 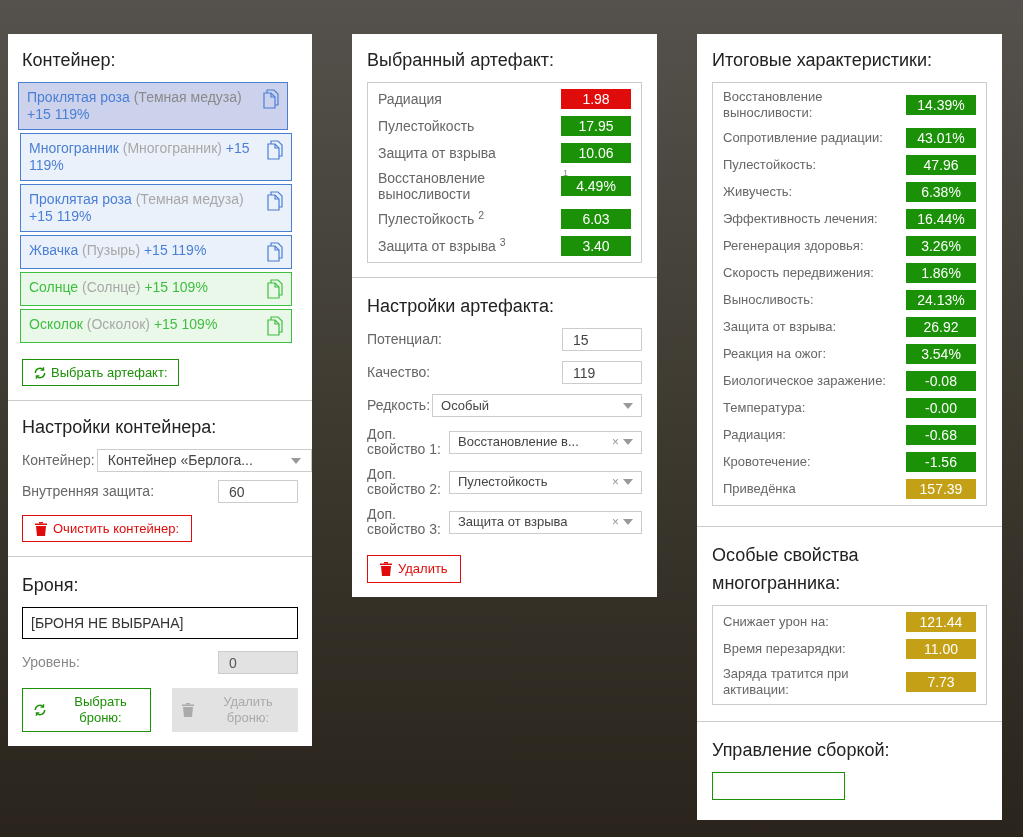 What do you see at coordinates (941, 649) in the screenshot?
I see `value-badge: 11.00` at bounding box center [941, 649].